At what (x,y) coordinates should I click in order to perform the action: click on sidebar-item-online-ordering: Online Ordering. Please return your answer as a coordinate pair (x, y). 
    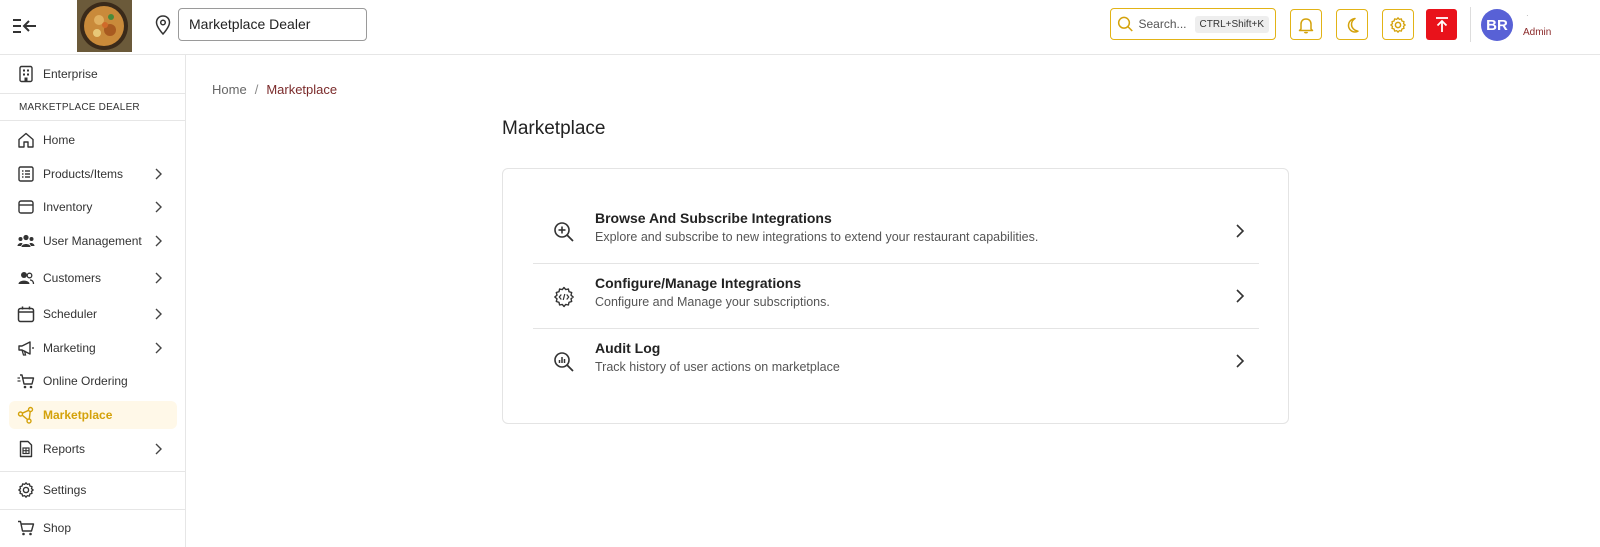
    Looking at the image, I should click on (93, 381).